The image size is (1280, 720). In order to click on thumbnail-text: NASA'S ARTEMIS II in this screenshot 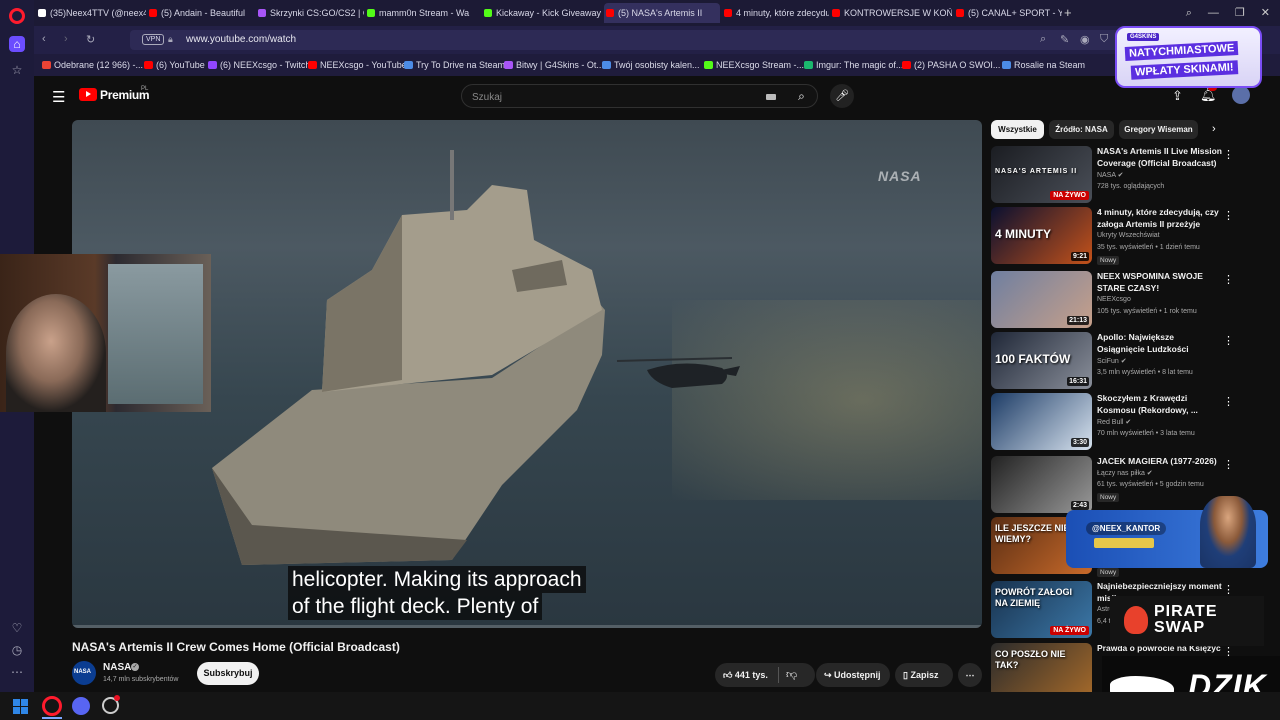, I will do `click(1036, 171)`.